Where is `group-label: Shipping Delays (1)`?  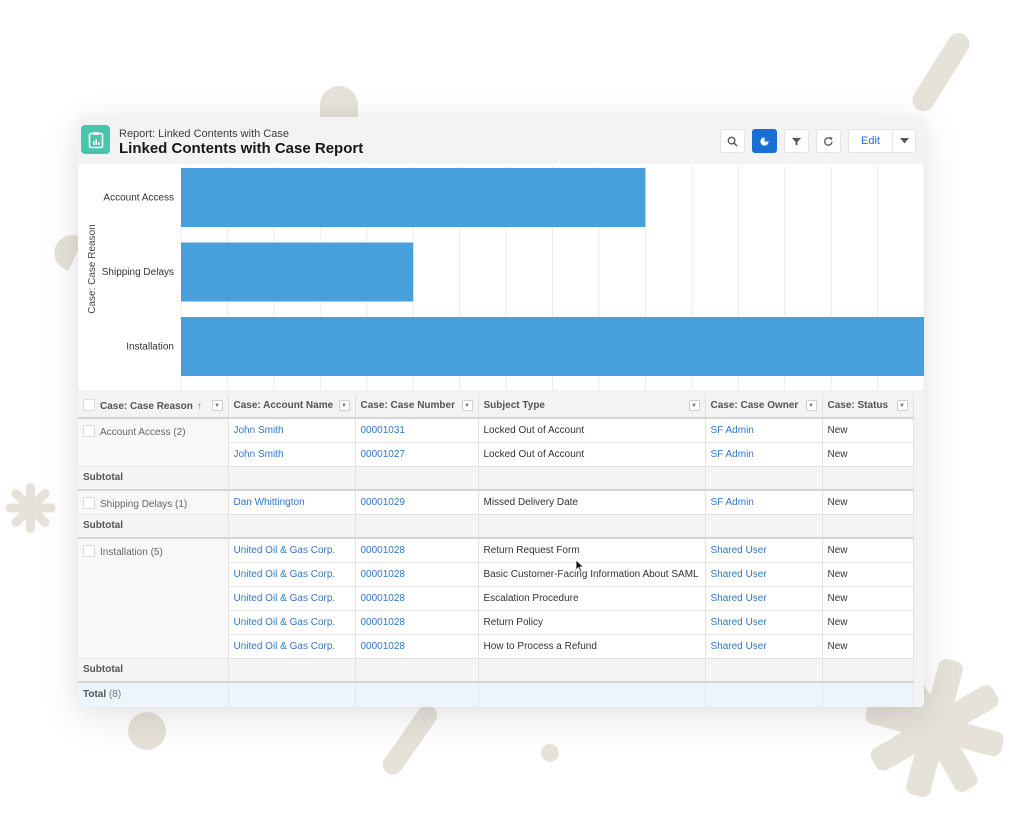 group-label: Shipping Delays (1) is located at coordinates (144, 504).